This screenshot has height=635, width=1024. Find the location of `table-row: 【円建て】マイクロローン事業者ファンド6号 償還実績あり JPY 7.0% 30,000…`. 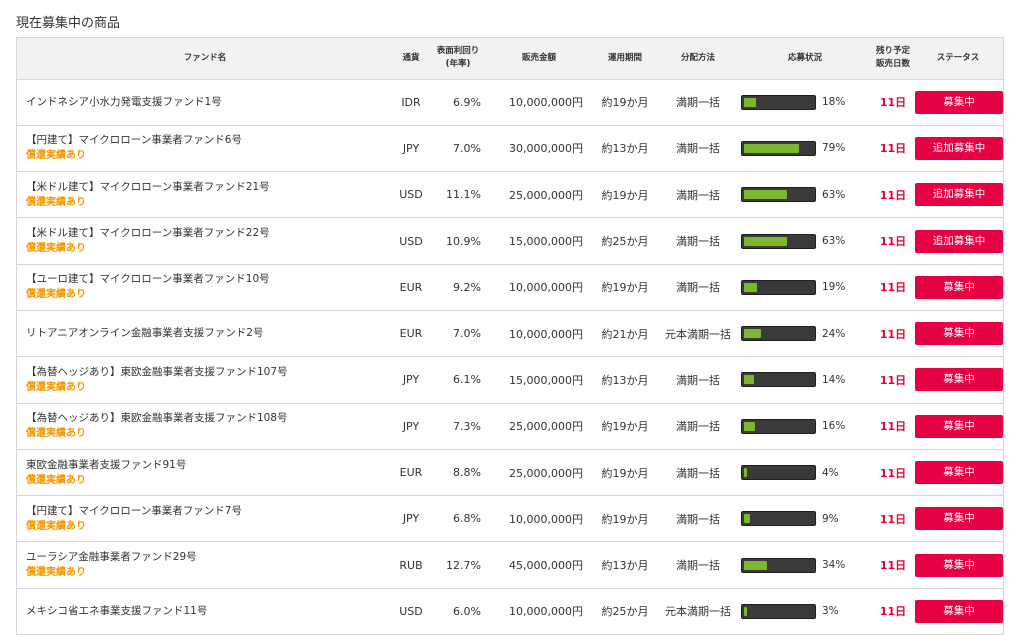

table-row: 【円建て】マイクロローン事業者ファンド6号 償還実績あり JPY 7.0% 30,000… is located at coordinates (510, 149).